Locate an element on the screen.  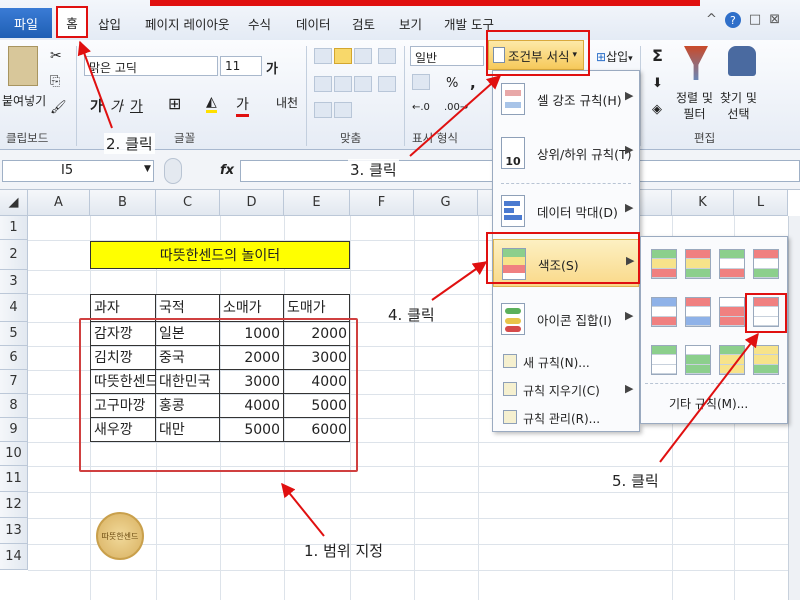
sort-filter-button: 정렬 및 필터 is located at coordinates (694, 106).